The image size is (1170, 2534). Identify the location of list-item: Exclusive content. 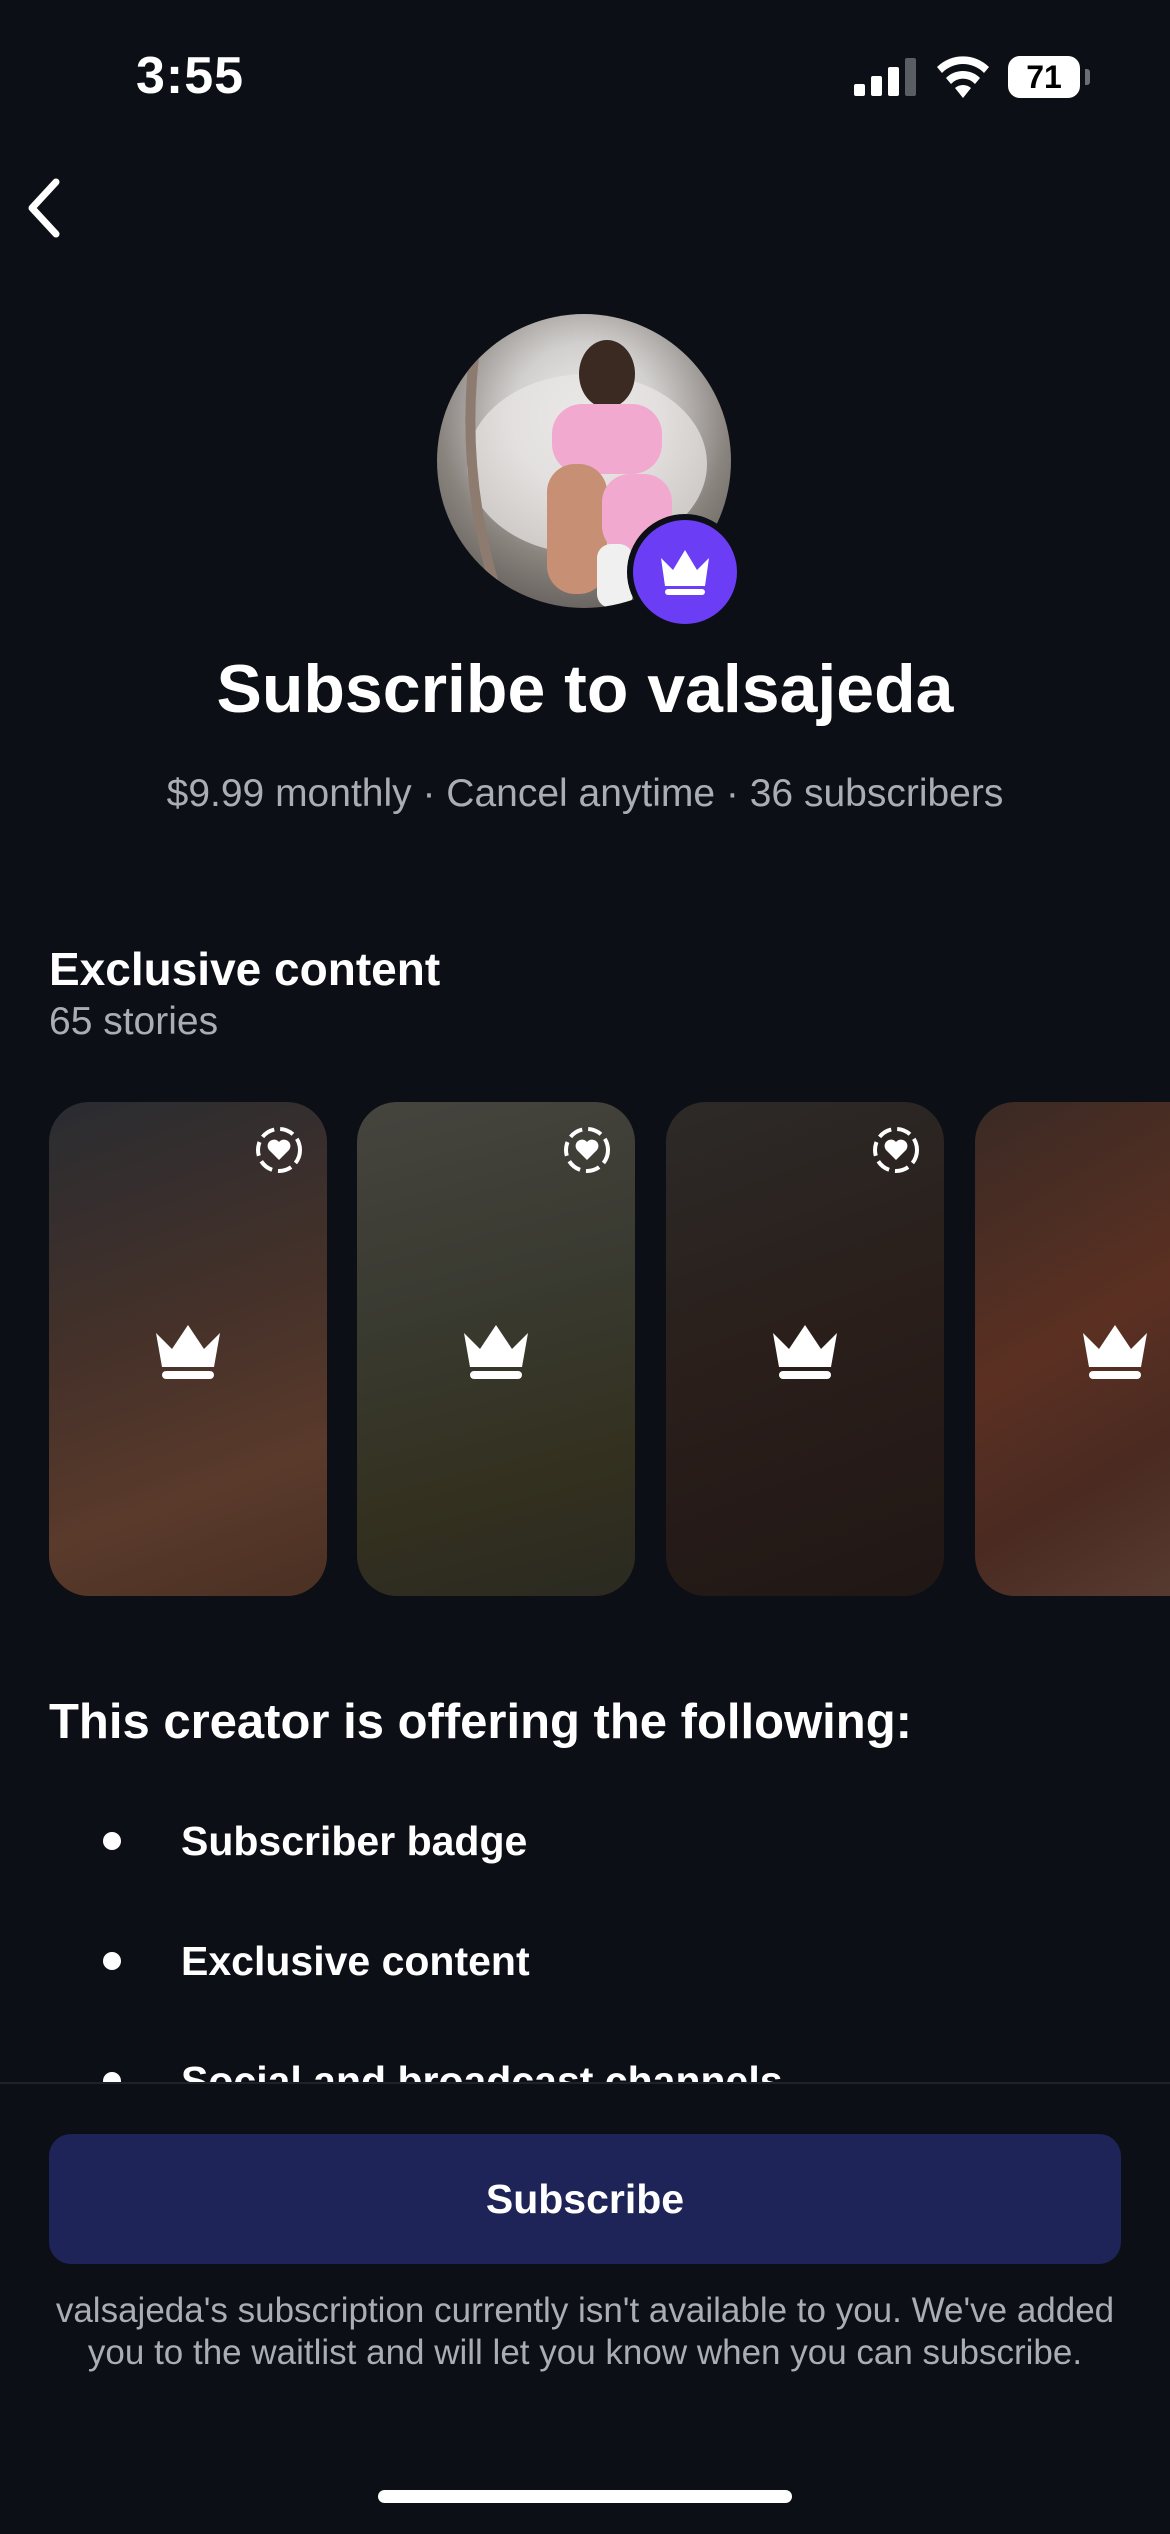
(585, 1965).